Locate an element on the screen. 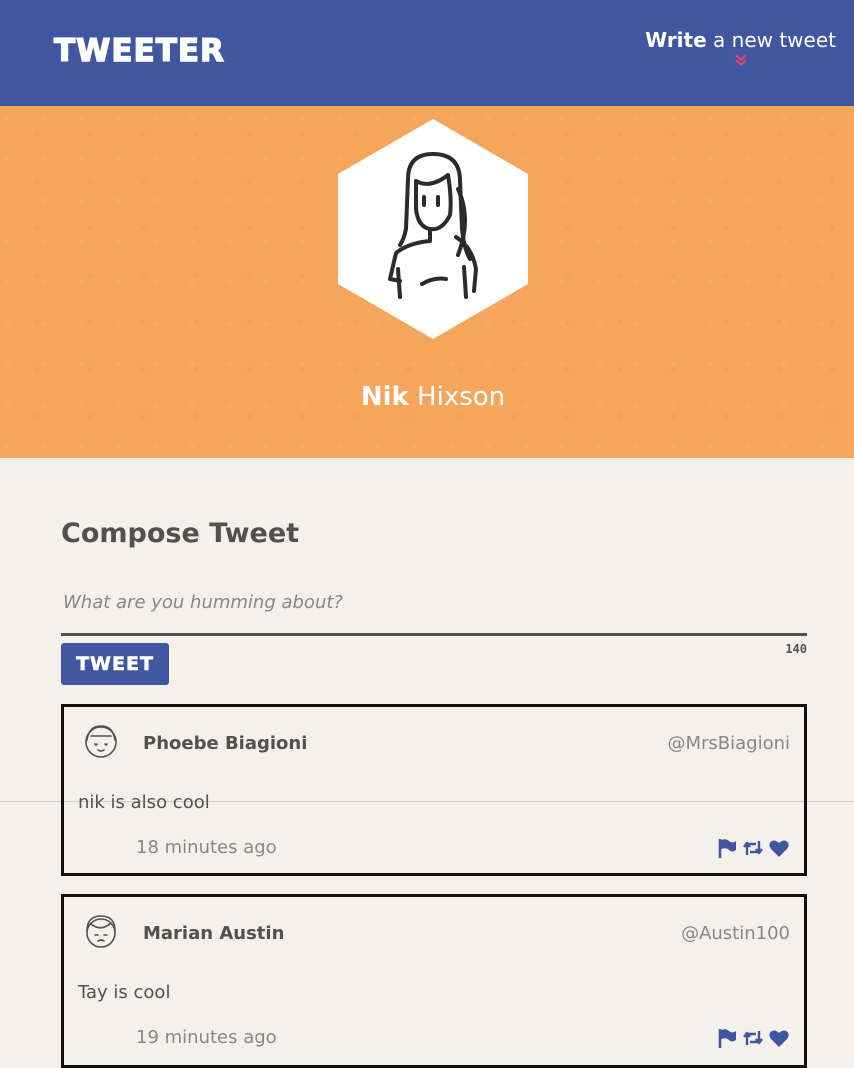  double-chevron-down-icon is located at coordinates (741, 60).